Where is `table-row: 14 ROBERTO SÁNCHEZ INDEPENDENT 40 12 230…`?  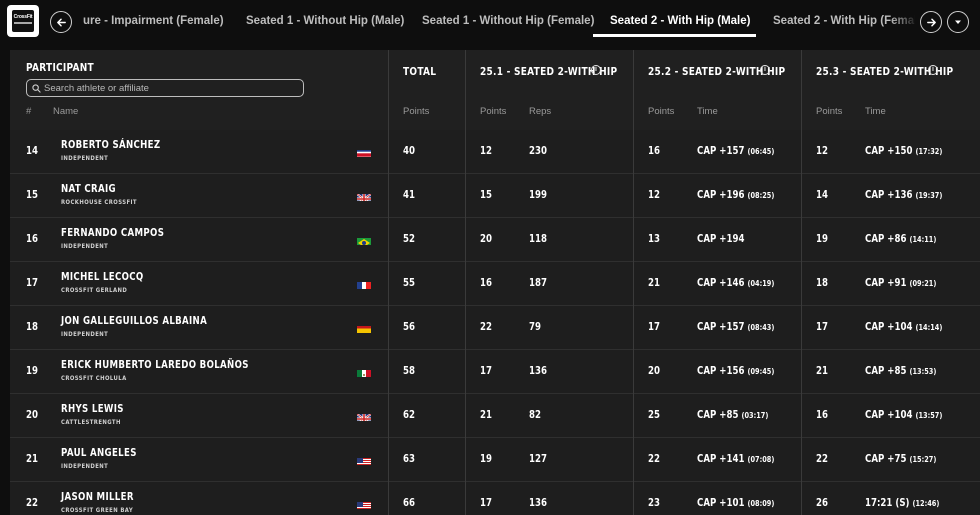 table-row: 14 ROBERTO SÁNCHEZ INDEPENDENT 40 12 230… is located at coordinates (495, 152).